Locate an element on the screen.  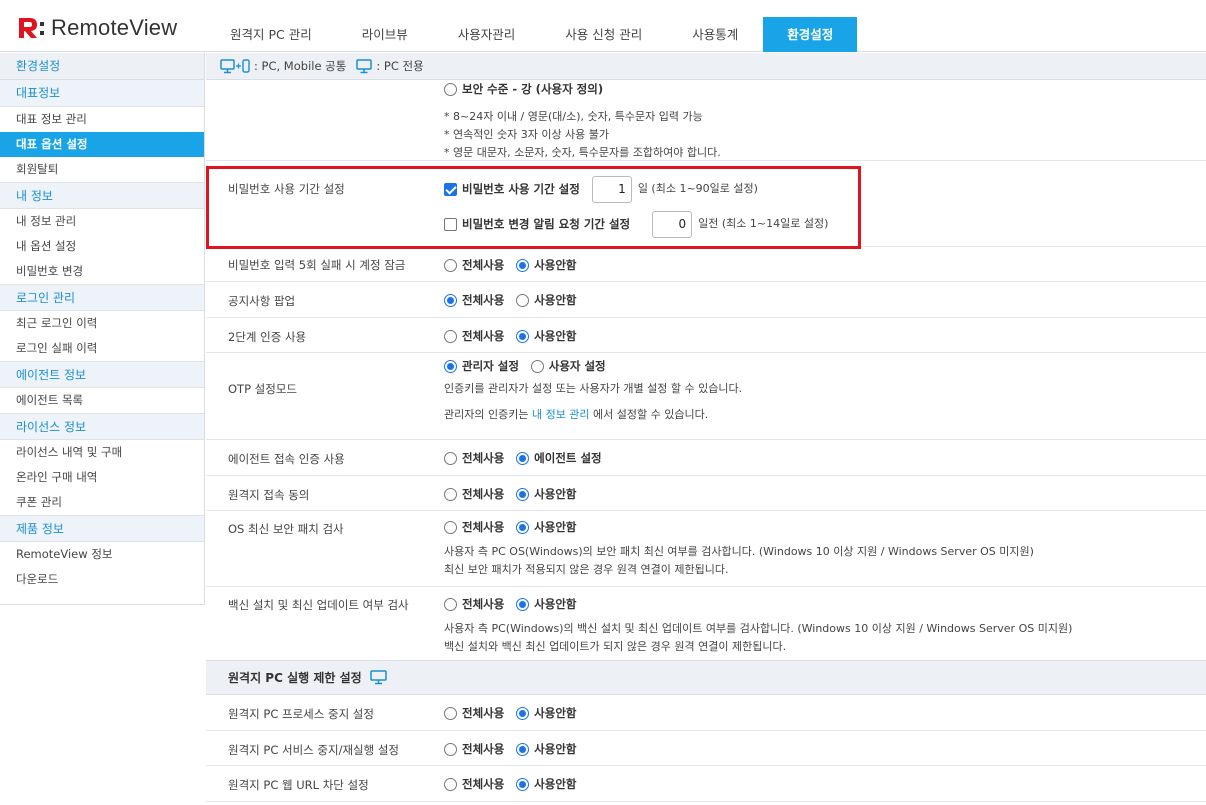
highlight-box is located at coordinates (533, 207).